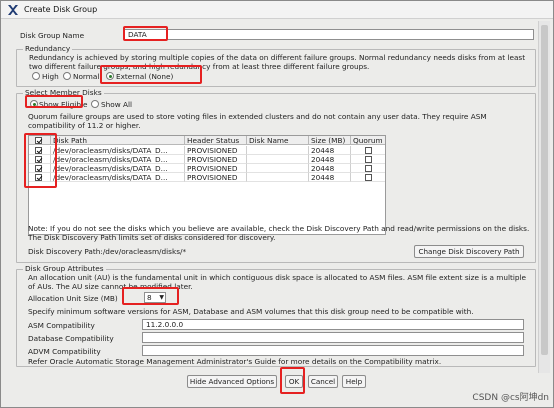  I want to click on scrollbar-thumb, so click(544, 190).